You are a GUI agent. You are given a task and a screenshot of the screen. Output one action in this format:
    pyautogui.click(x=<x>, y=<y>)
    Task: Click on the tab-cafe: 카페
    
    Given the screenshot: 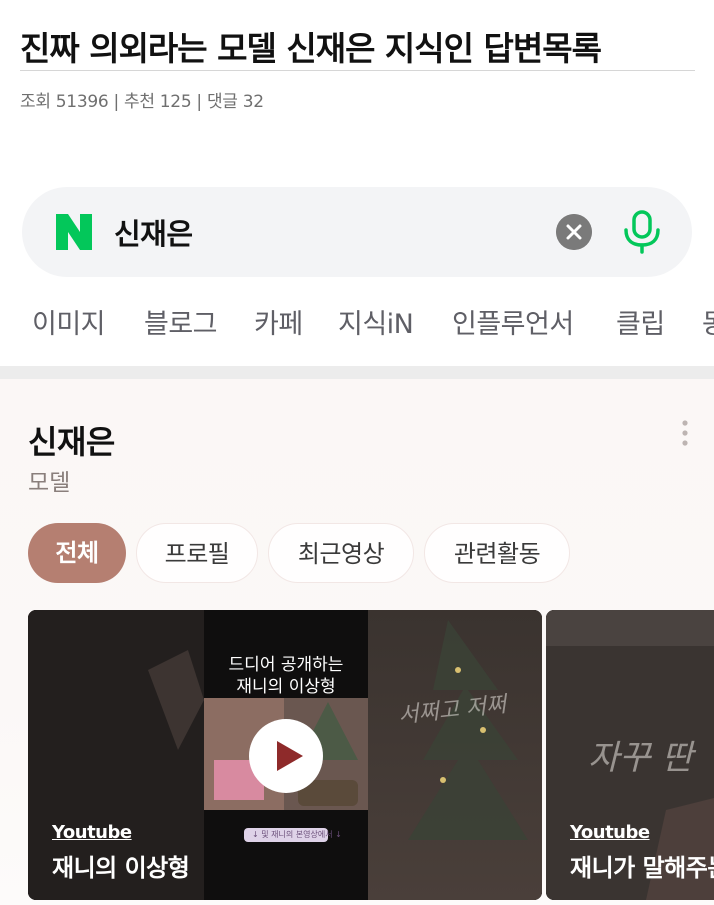 What is the action you would take?
    pyautogui.click(x=278, y=321)
    